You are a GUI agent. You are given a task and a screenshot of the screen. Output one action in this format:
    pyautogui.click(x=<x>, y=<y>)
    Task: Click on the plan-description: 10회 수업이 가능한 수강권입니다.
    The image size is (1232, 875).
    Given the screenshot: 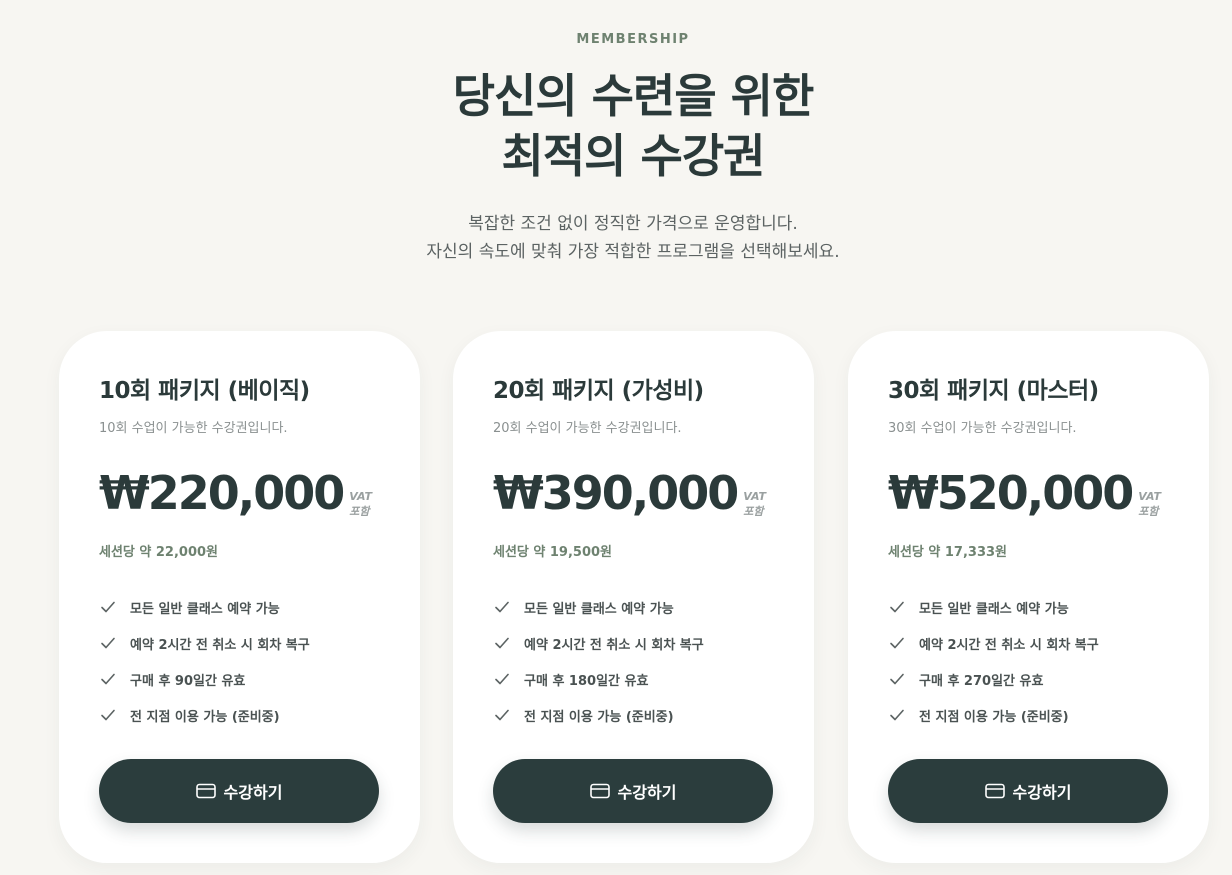 What is the action you would take?
    pyautogui.click(x=193, y=428)
    